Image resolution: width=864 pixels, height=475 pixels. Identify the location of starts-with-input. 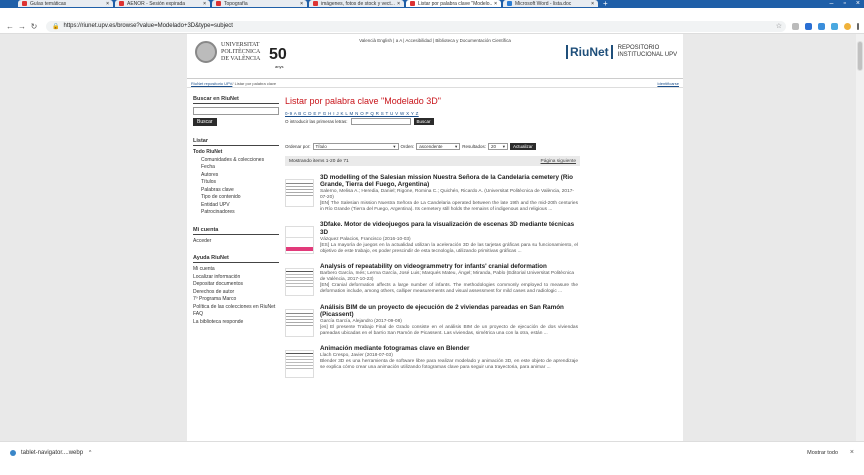
(380, 121).